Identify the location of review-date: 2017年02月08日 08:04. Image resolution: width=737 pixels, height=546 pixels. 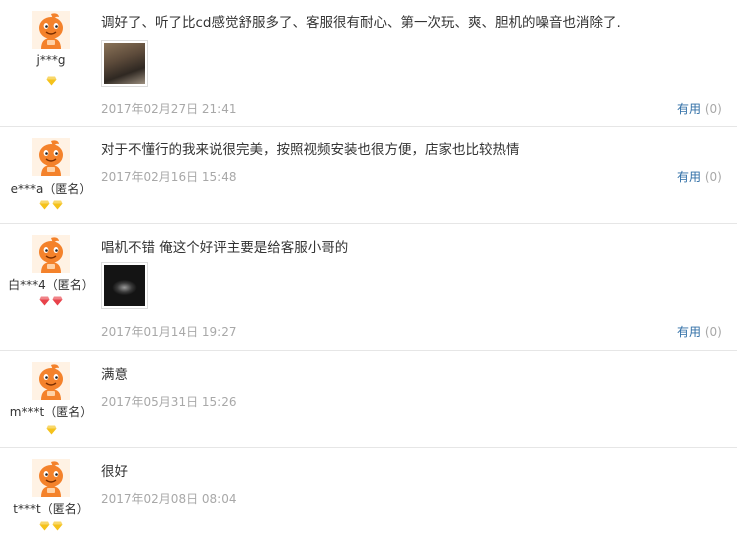
(169, 499).